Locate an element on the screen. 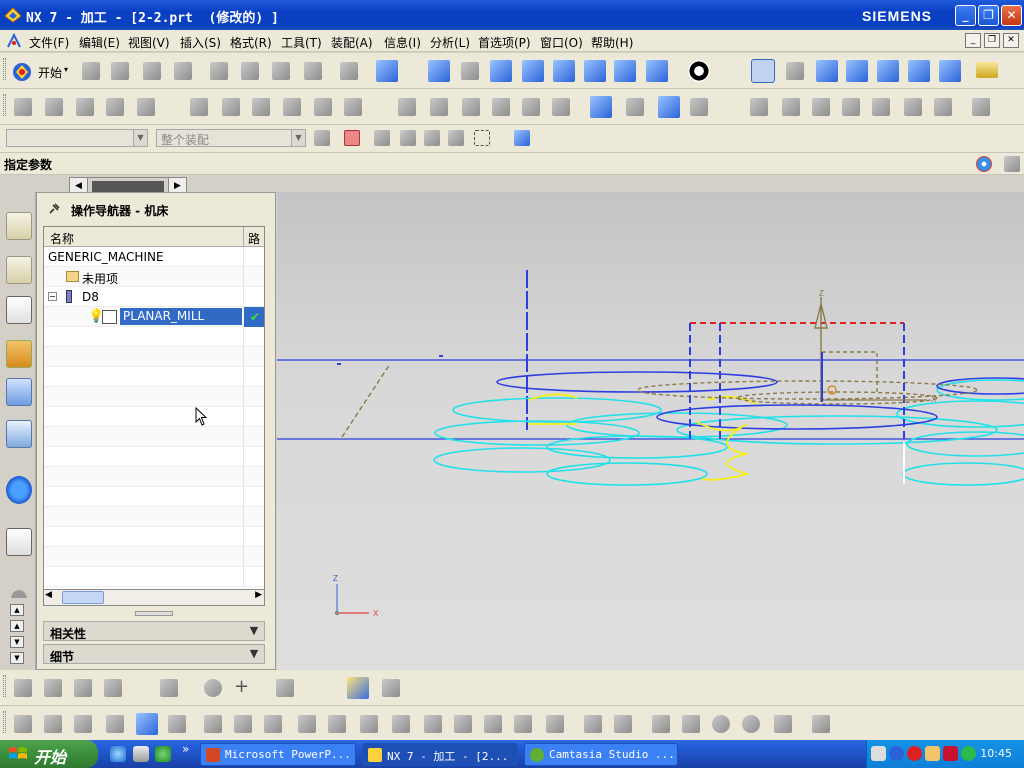 This screenshot has height=768, width=1024. recorder-icon is located at coordinates (950, 753).